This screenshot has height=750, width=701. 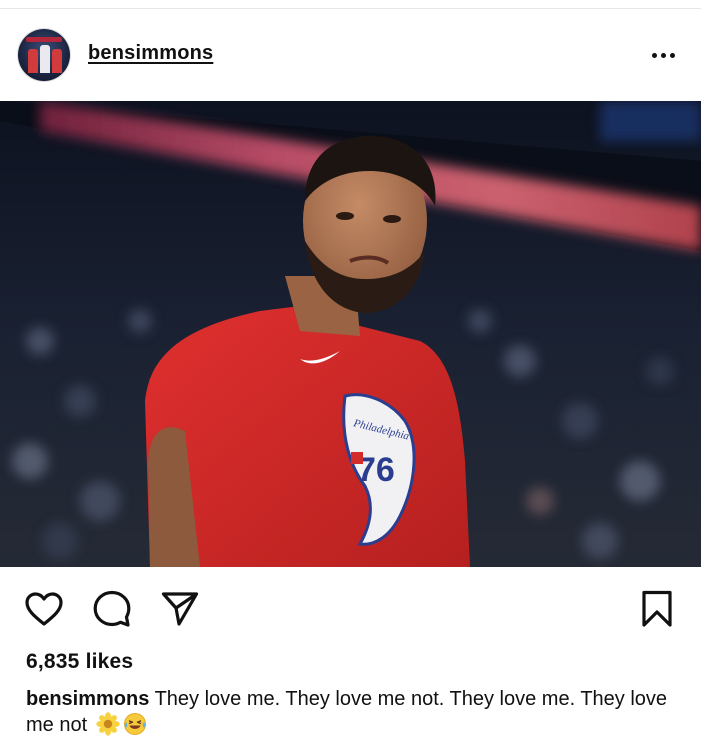 What do you see at coordinates (79, 662) in the screenshot?
I see `likes-count: 6,835 likes` at bounding box center [79, 662].